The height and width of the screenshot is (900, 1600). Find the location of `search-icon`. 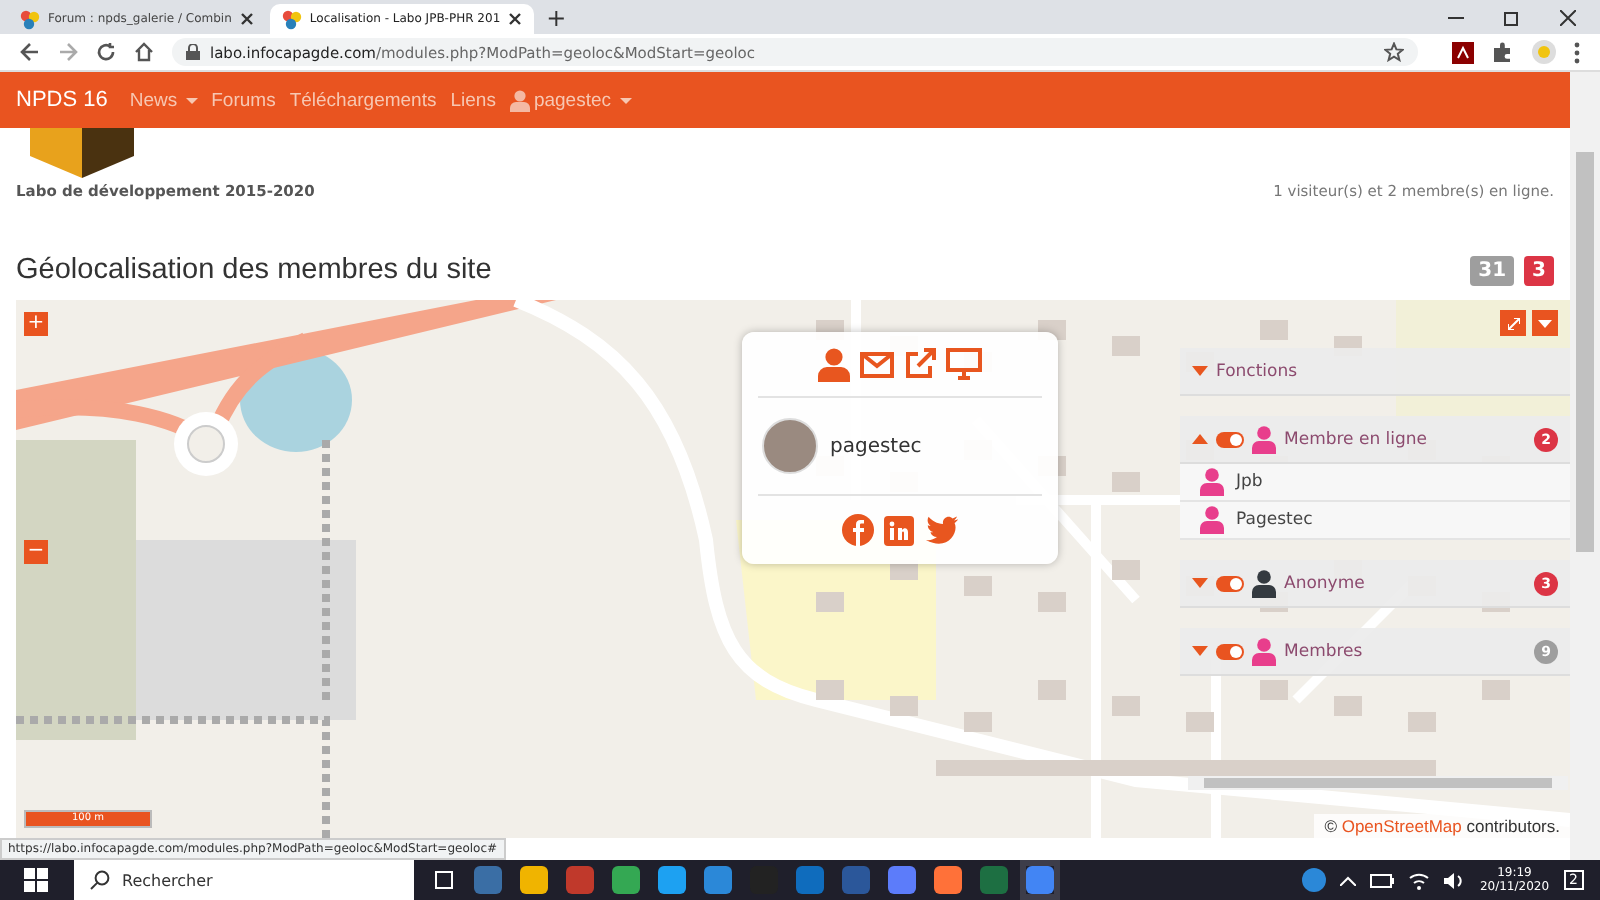

search-icon is located at coordinates (100, 880).